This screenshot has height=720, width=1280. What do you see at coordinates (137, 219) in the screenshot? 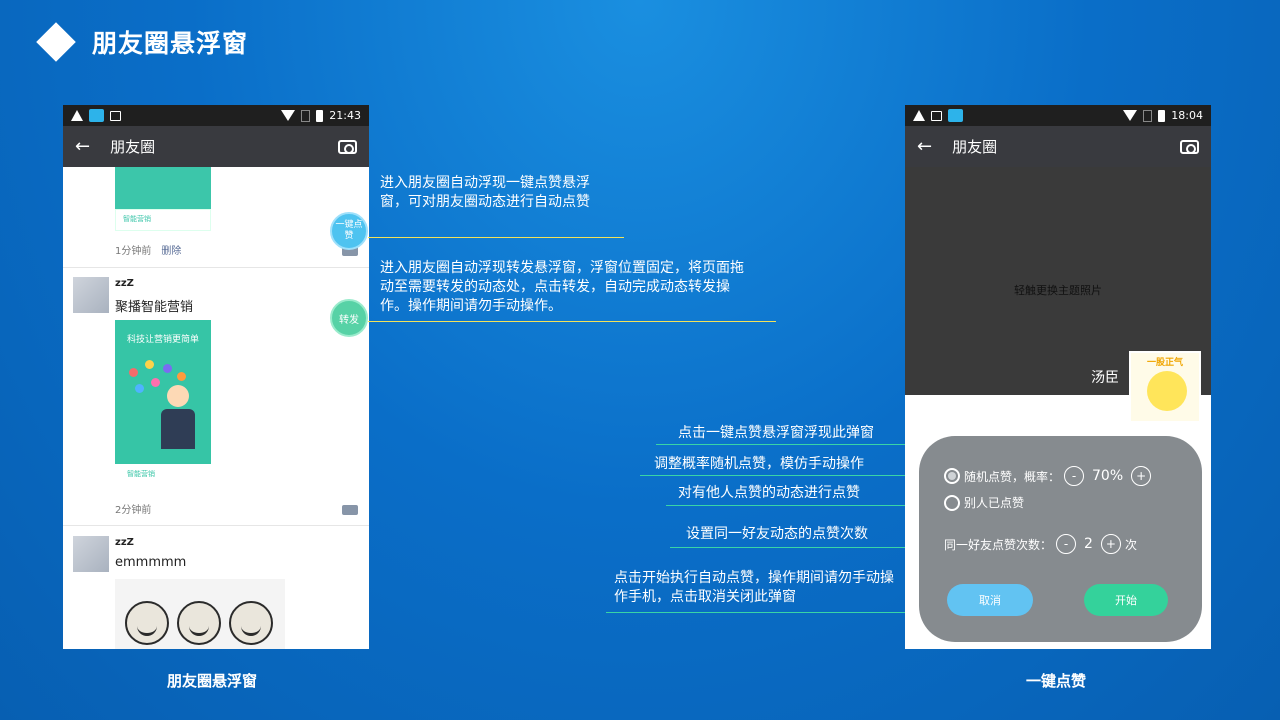
I see `post-image-brand: 智能营销` at bounding box center [137, 219].